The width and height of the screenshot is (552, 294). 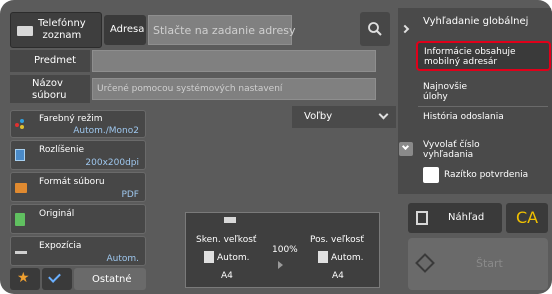 What do you see at coordinates (323, 257) in the screenshot?
I see `send-paper-icon` at bounding box center [323, 257].